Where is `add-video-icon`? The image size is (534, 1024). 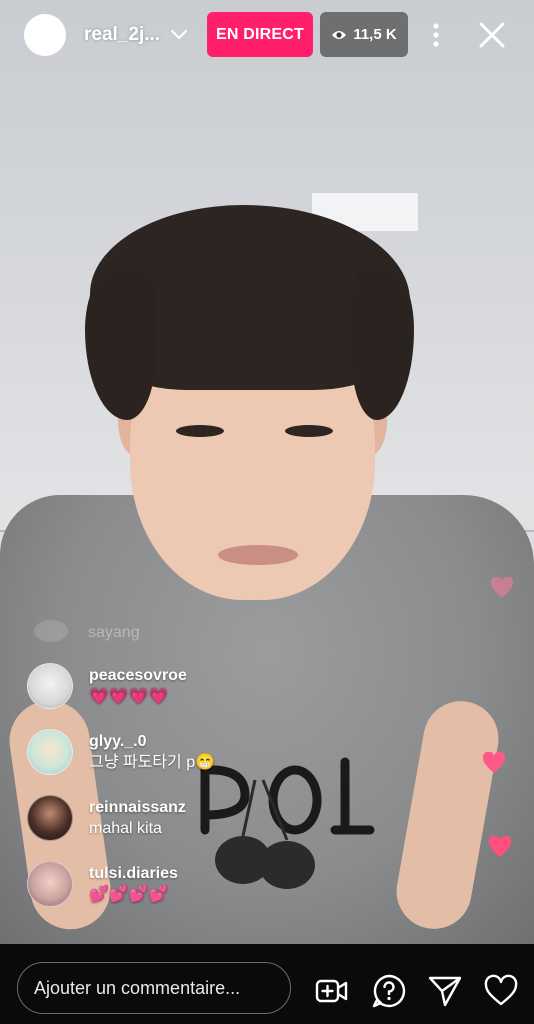 add-video-icon is located at coordinates (332, 991).